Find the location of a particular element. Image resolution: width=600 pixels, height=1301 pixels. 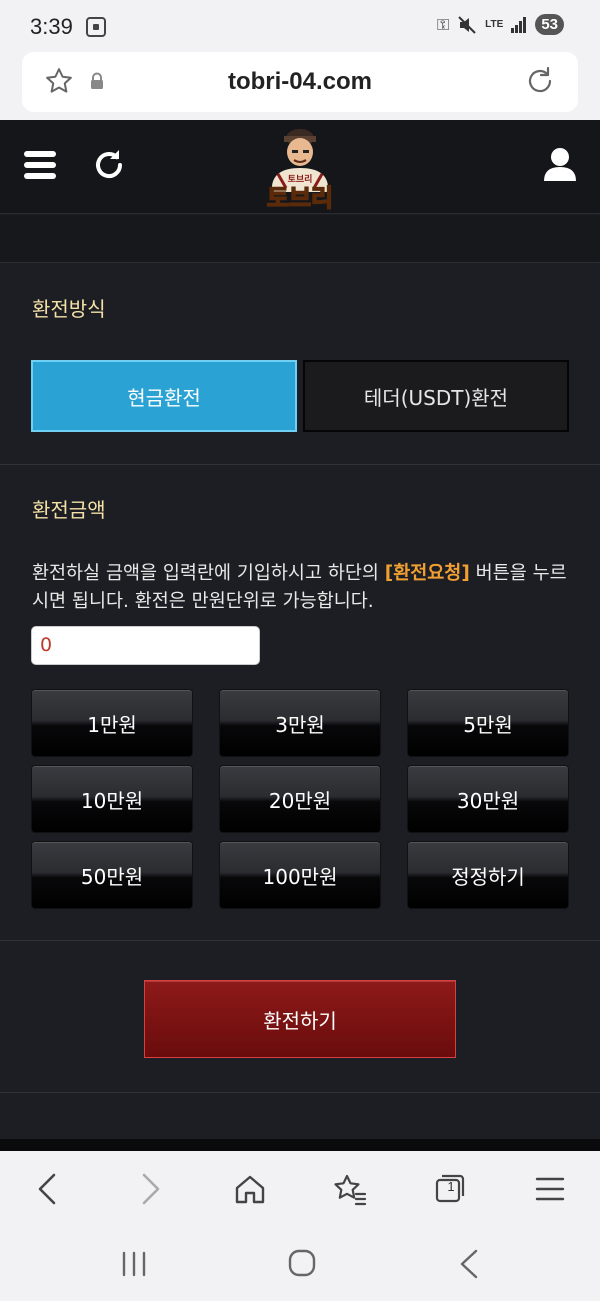

menu-icon is located at coordinates (550, 1189).